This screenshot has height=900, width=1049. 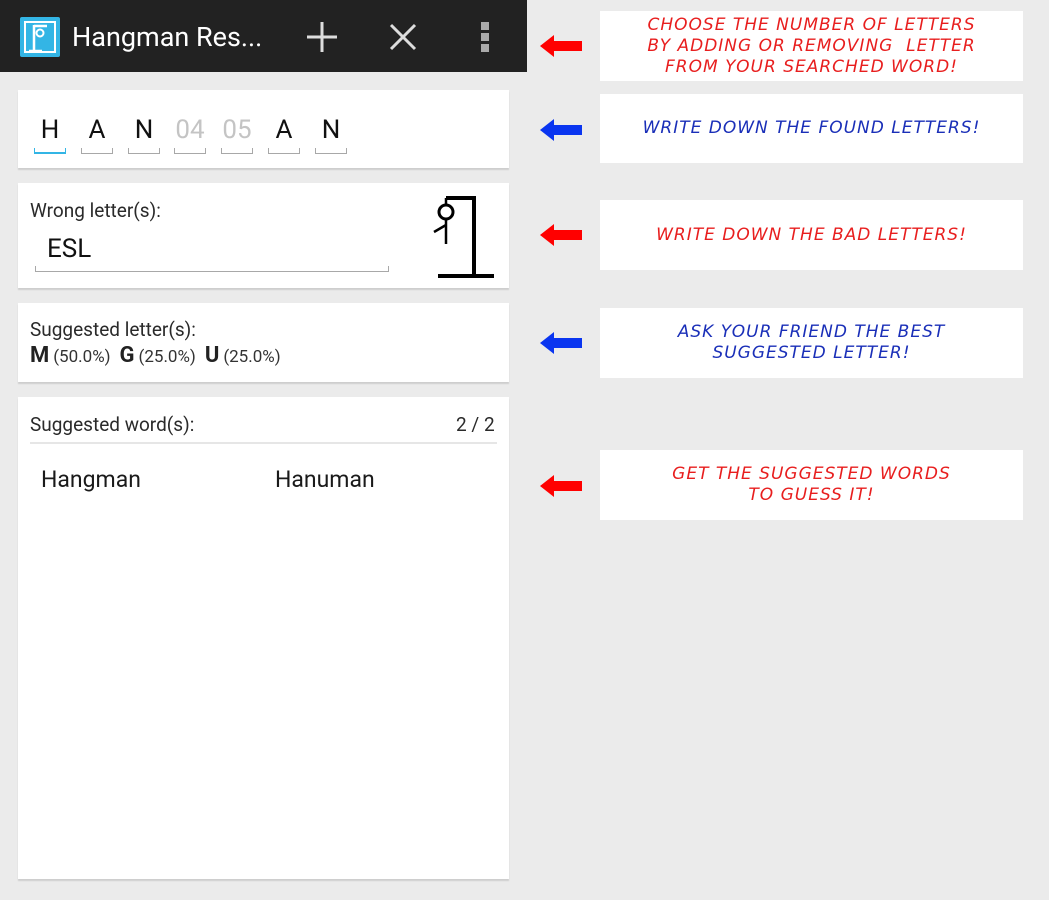 I want to click on suggested-letter-percent: (50.0%), so click(x=82, y=357).